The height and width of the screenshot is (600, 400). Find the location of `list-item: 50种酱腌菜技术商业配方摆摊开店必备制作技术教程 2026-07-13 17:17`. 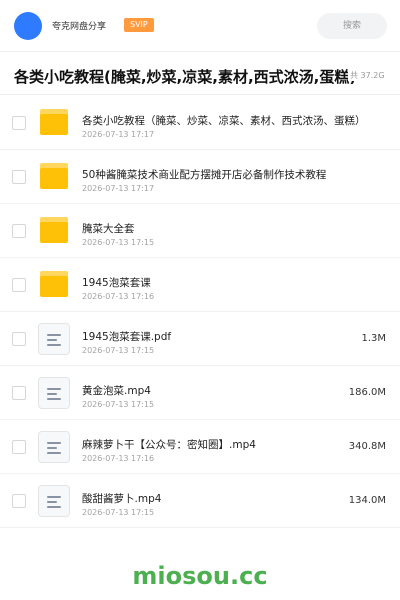

list-item: 50种酱腌菜技术商业配方摆摊开店必备制作技术教程 2026-07-13 17:17 is located at coordinates (200, 177).